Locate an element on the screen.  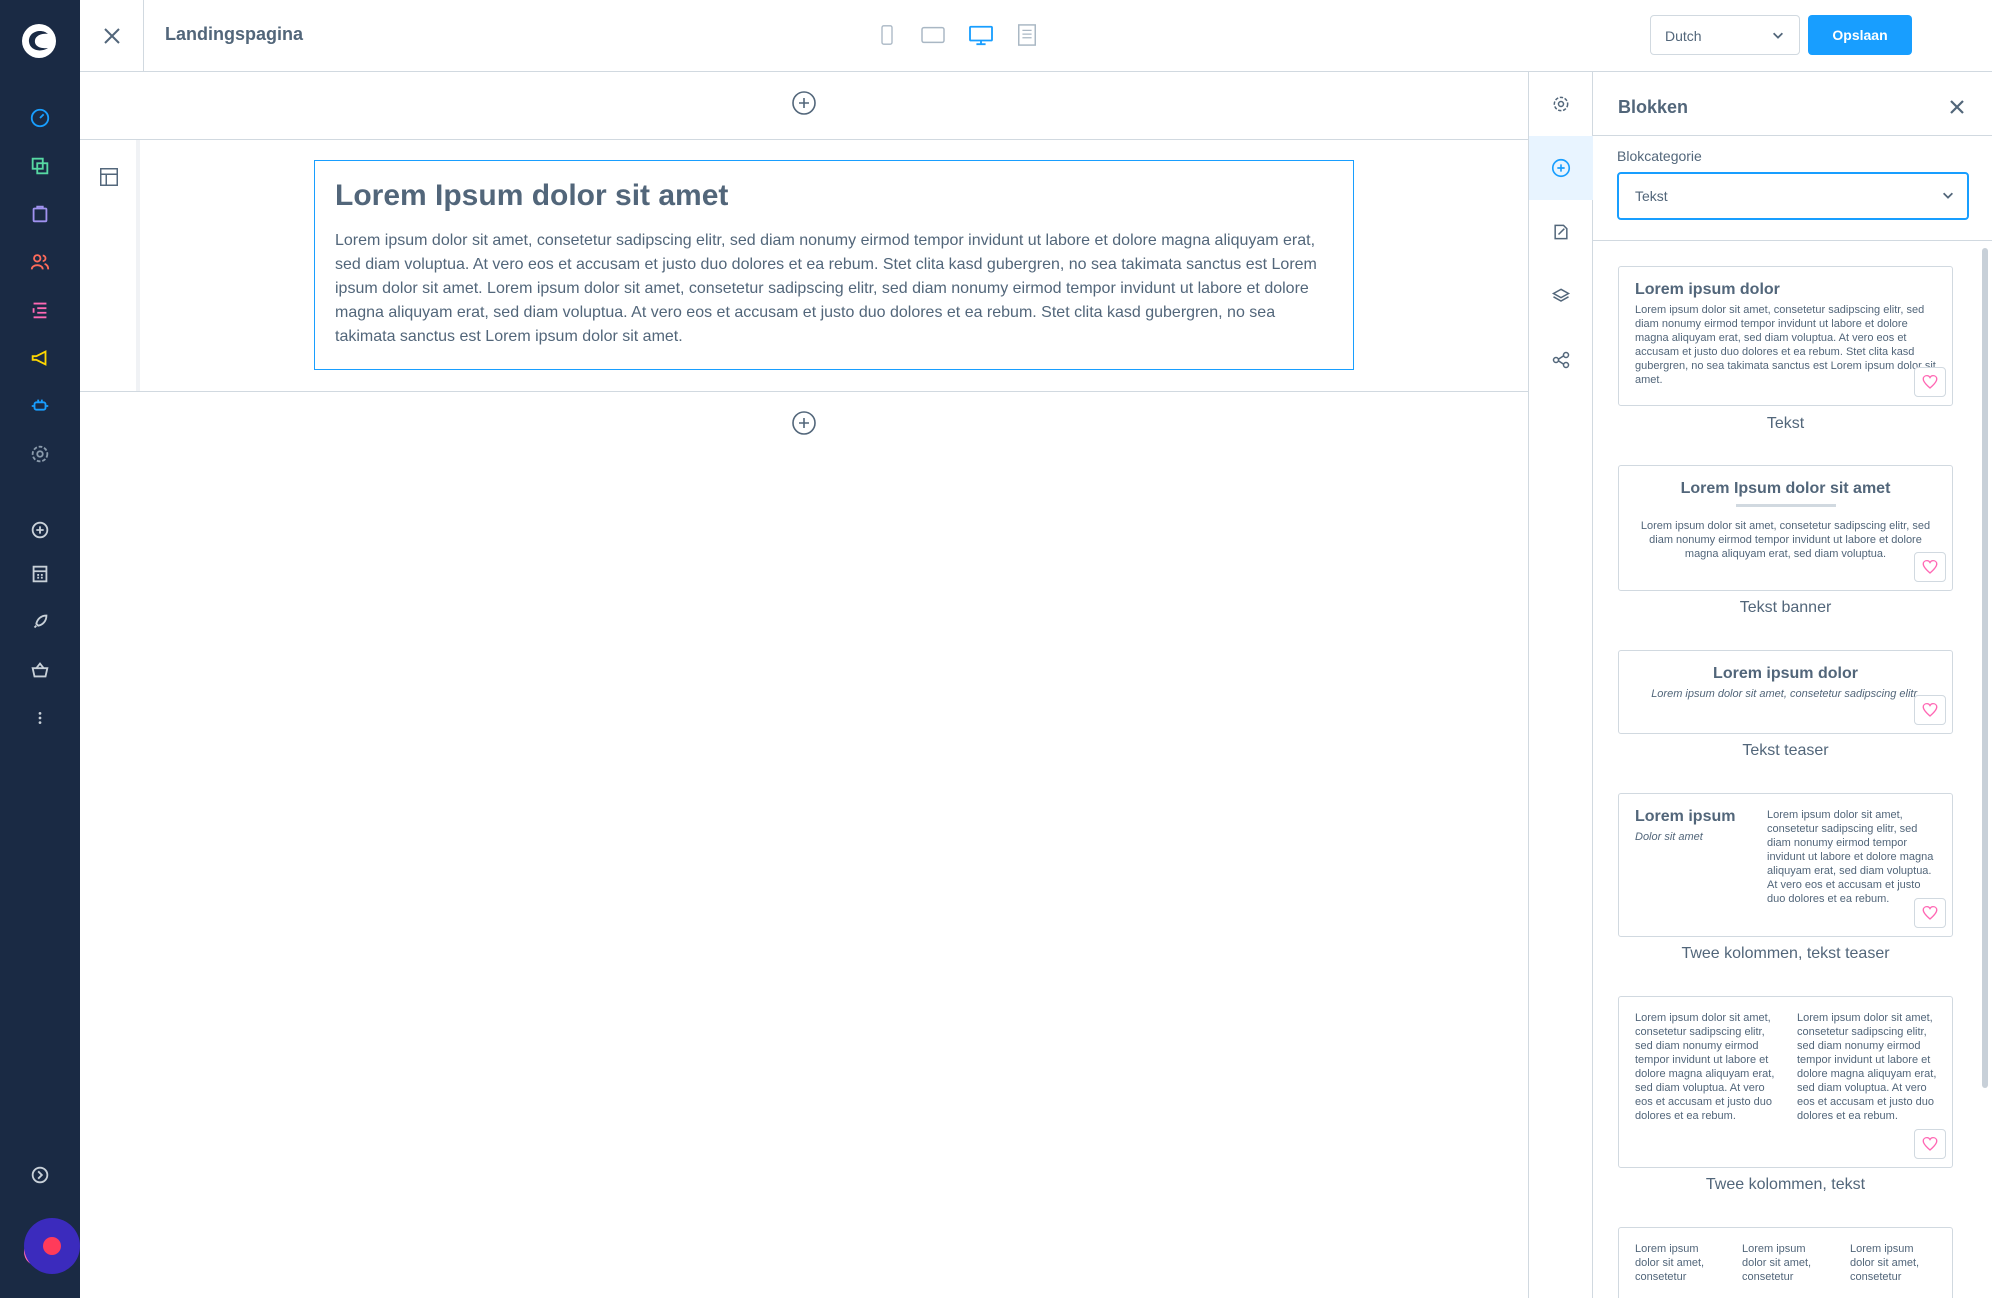
viewport-switcher is located at coordinates (957, 35).